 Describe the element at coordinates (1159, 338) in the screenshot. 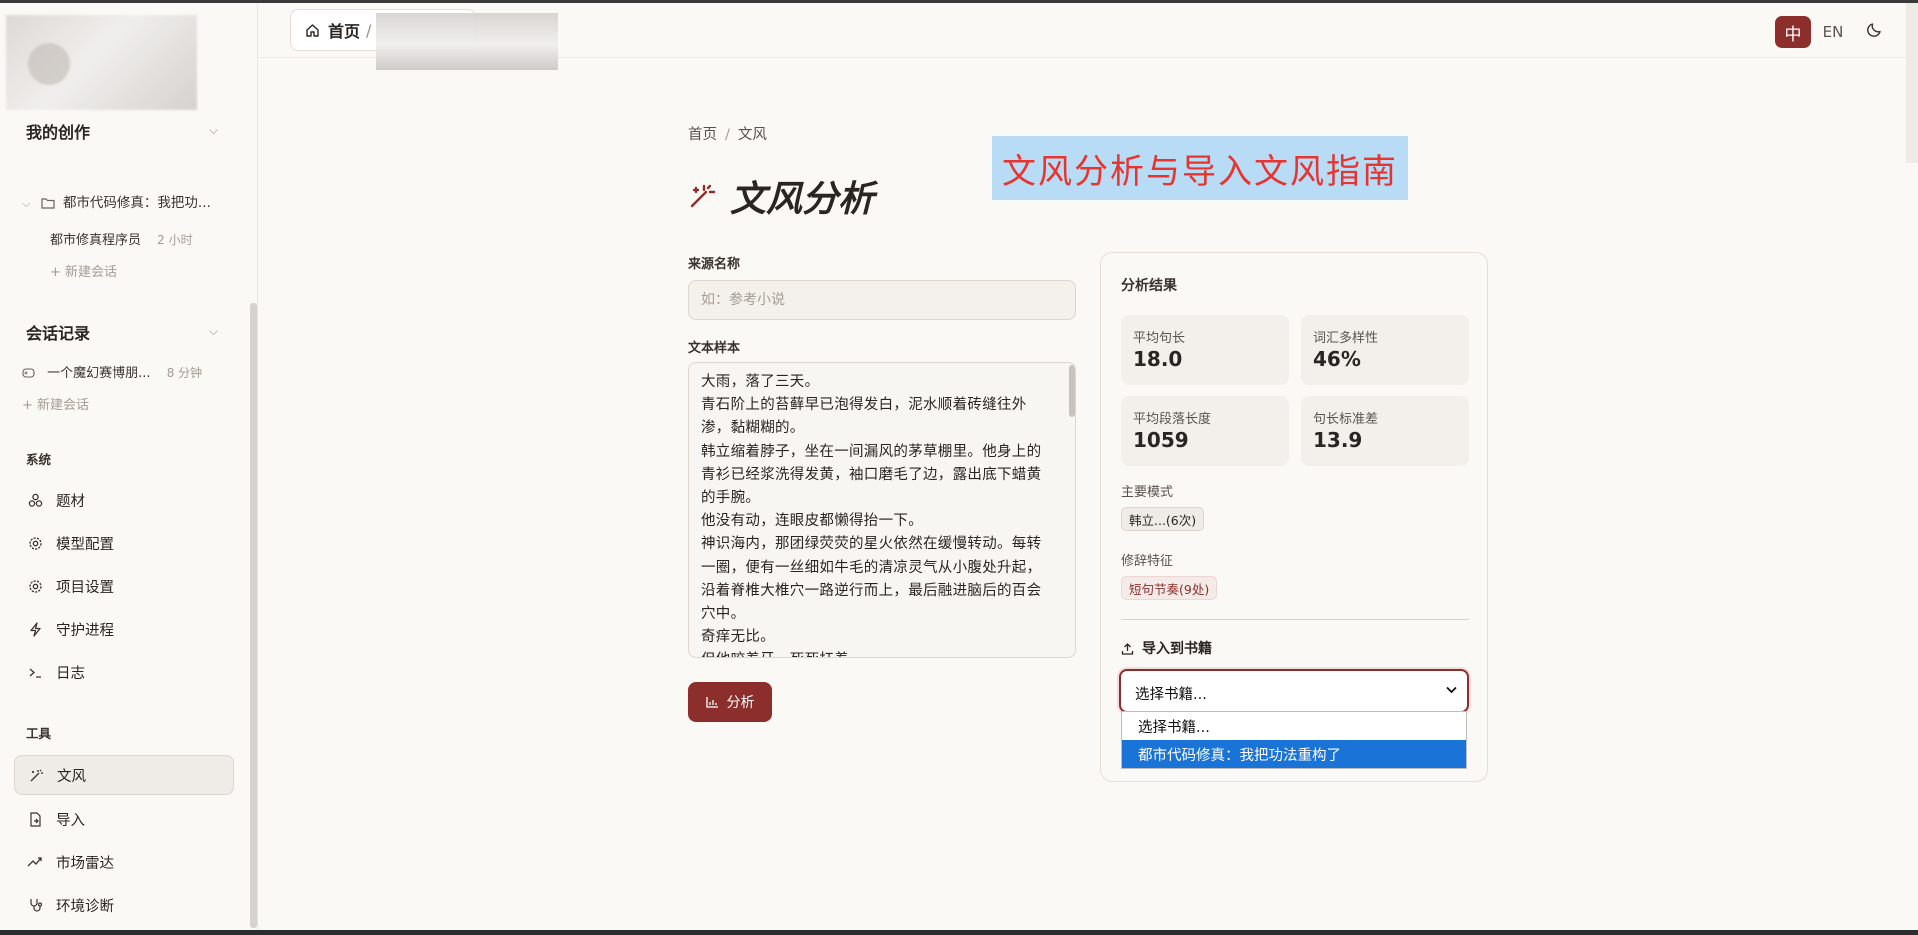

I see `stat-label: 平均句长` at that location.